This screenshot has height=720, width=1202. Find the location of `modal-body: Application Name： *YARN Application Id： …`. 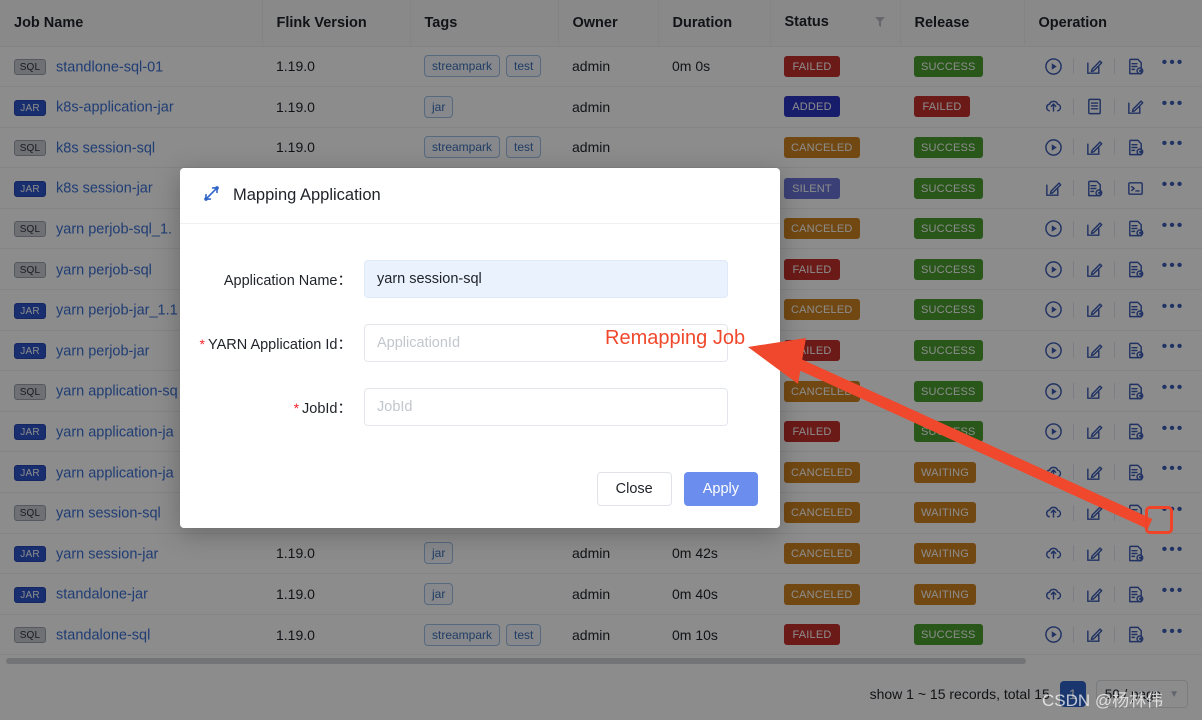

modal-body: Application Name： *YARN Application Id： … is located at coordinates (480, 325).